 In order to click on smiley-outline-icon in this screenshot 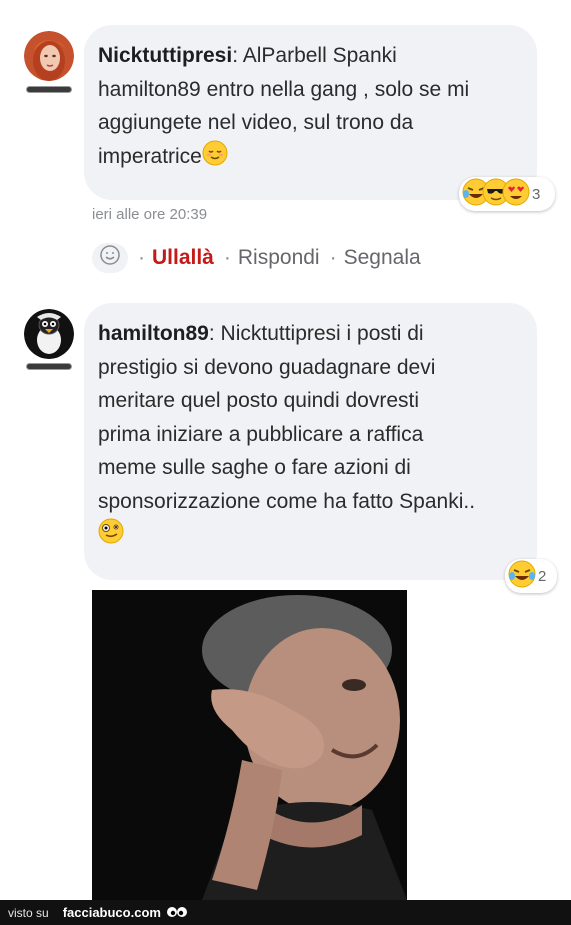, I will do `click(110, 258)`.